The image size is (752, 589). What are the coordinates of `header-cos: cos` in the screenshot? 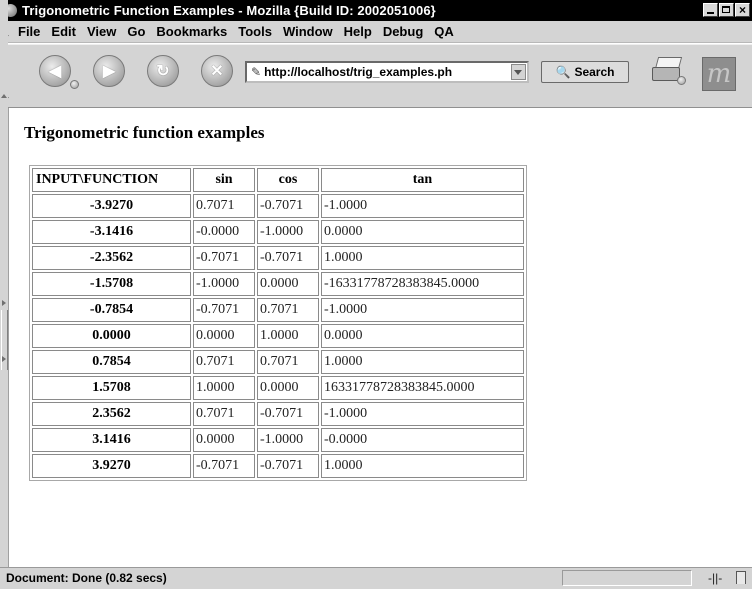 It's located at (288, 180).